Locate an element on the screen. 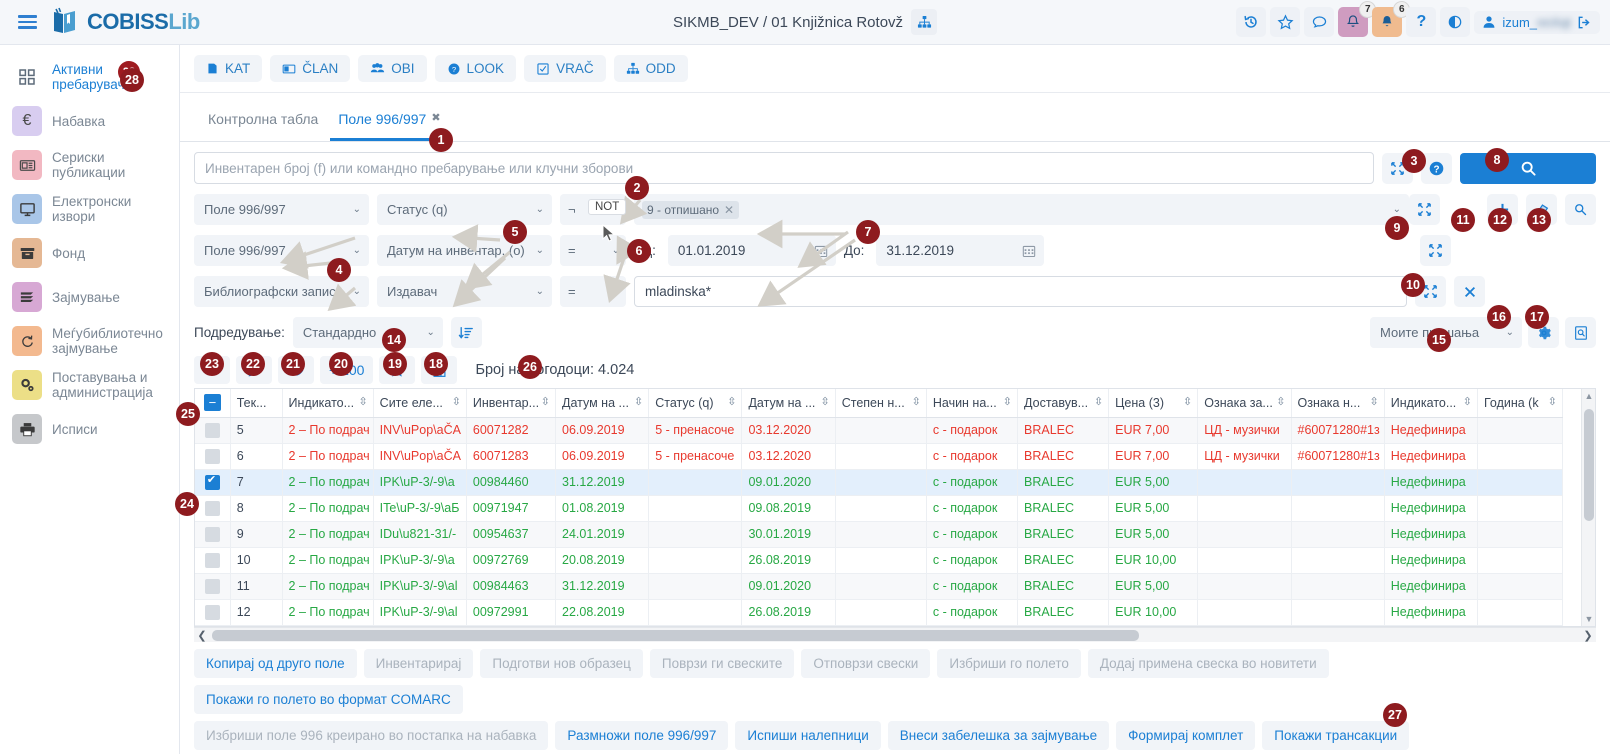  select-all-checkbox: − is located at coordinates (212, 403).